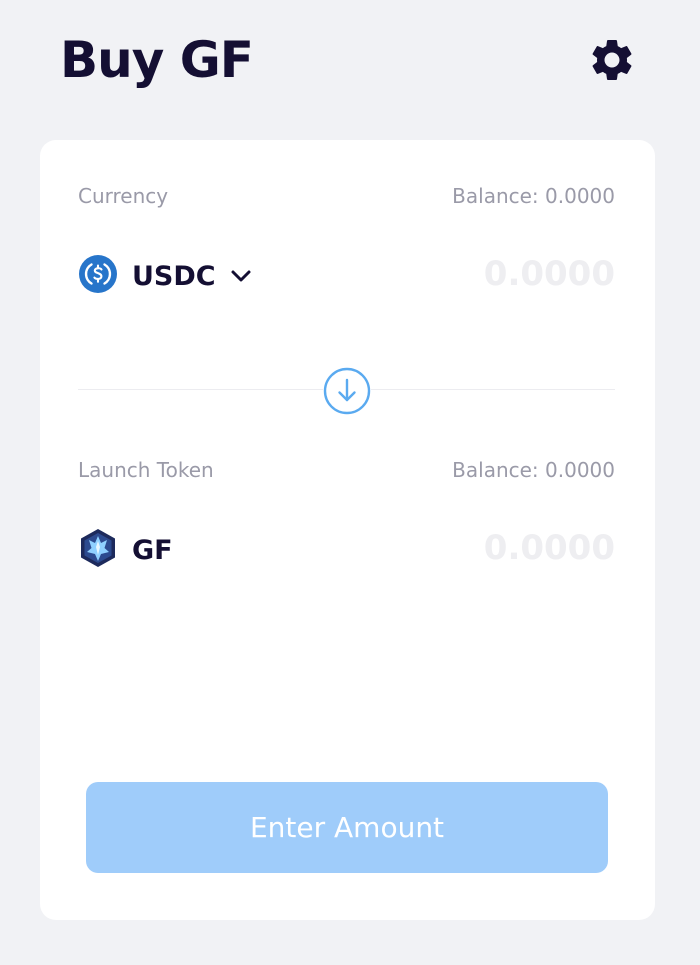 The width and height of the screenshot is (700, 965). What do you see at coordinates (123, 196) in the screenshot?
I see `currency-label: Currency` at bounding box center [123, 196].